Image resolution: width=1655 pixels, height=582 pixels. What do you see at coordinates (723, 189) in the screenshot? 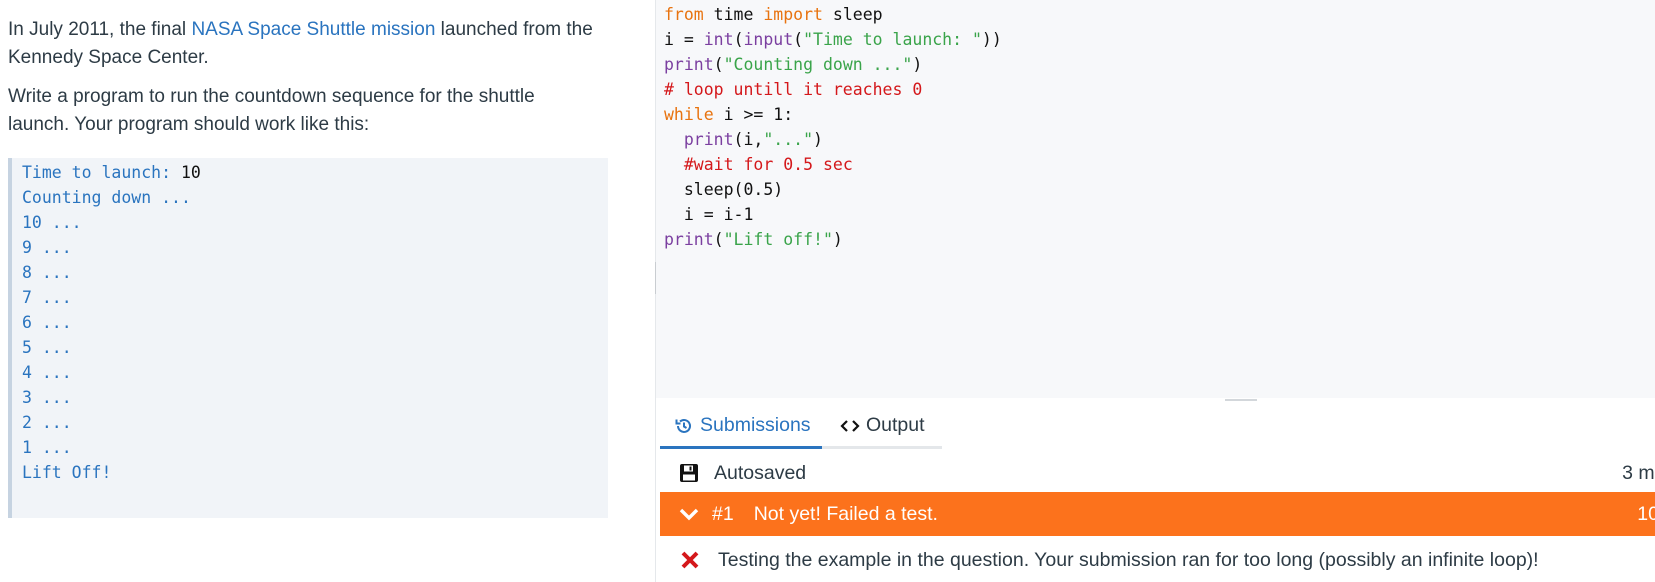
I see `code-line: sleep(0.5)` at bounding box center [723, 189].